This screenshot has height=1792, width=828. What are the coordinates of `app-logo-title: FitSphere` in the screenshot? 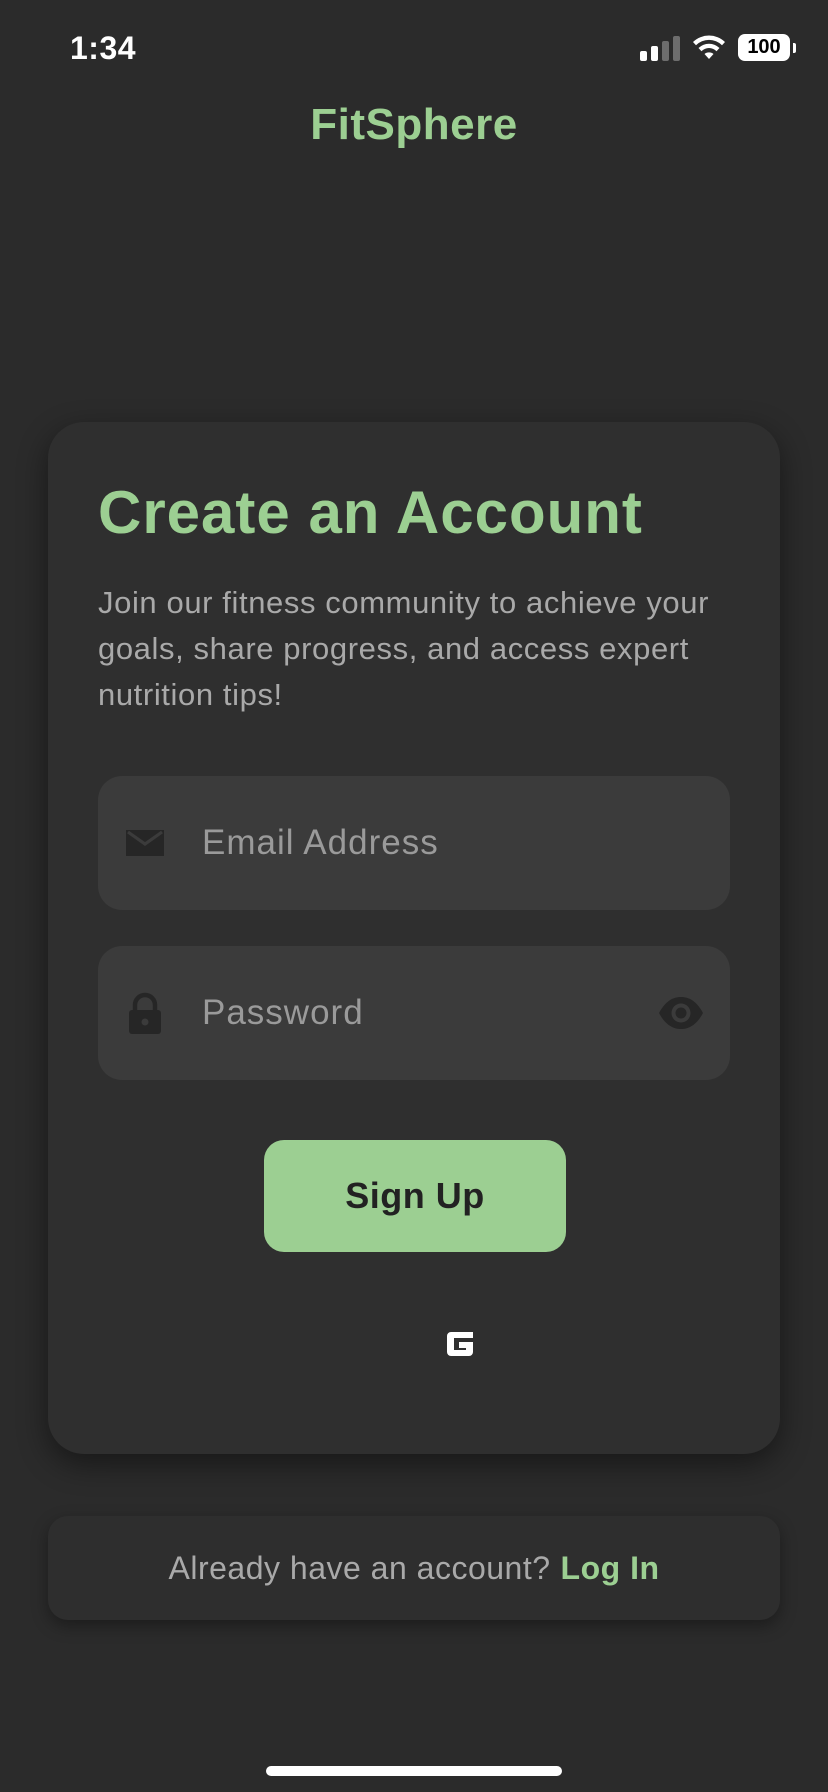 It's located at (414, 124).